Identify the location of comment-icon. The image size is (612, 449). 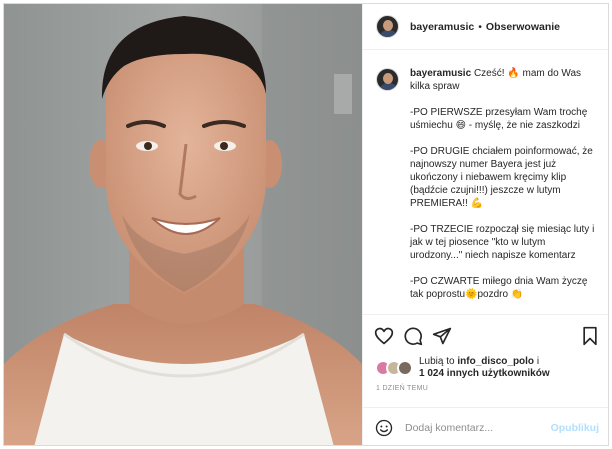
(413, 336).